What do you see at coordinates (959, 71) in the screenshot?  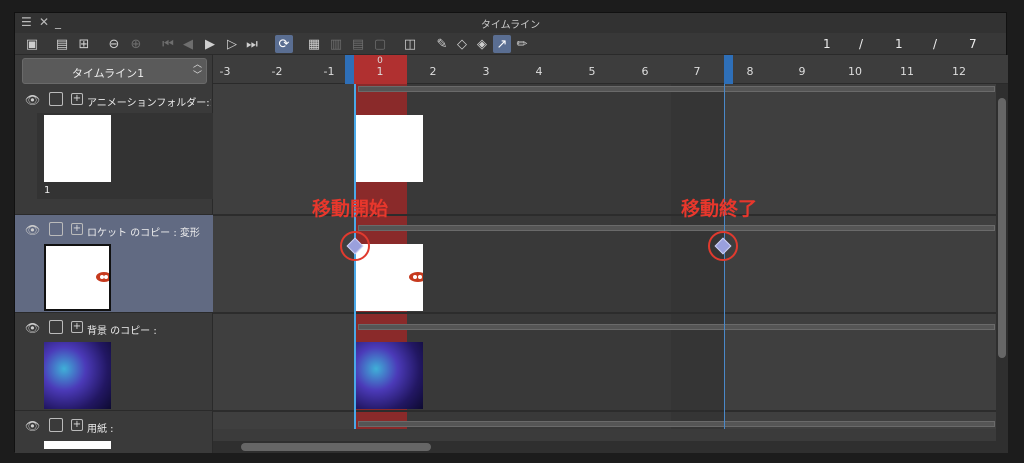 I see `ruler-tick-label: 12` at bounding box center [959, 71].